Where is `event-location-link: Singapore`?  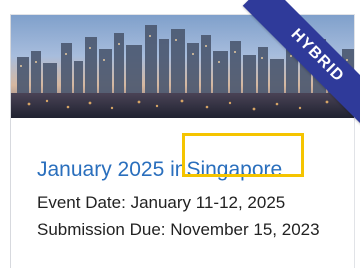
event-location-link: Singapore is located at coordinates (234, 169).